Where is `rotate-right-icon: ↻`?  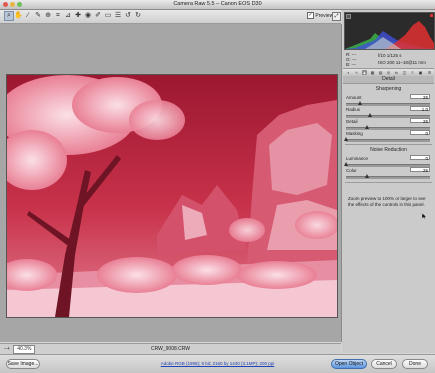 rotate-right-icon: ↻ is located at coordinates (138, 16).